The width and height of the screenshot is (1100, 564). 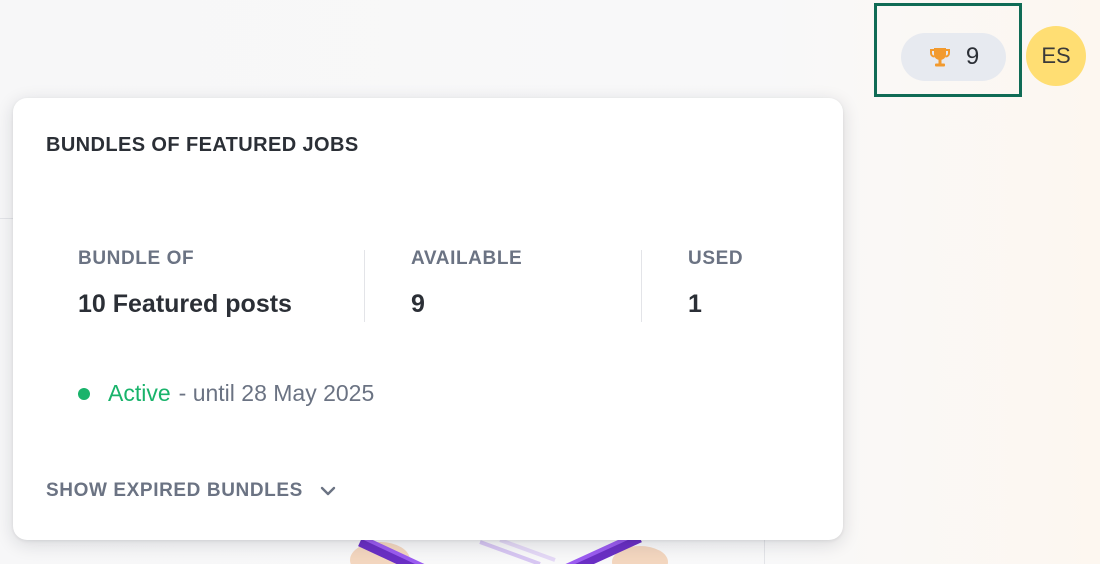 I want to click on stat-value: 10 Featured posts, so click(x=185, y=304).